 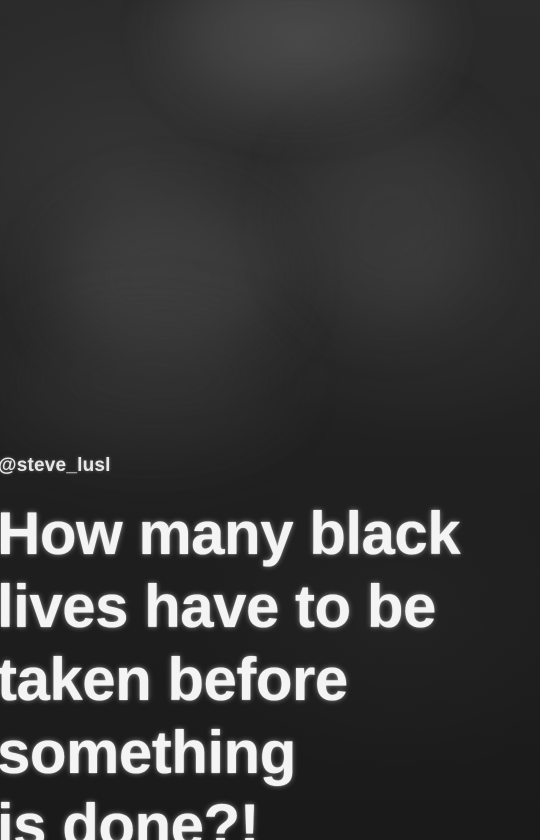 What do you see at coordinates (55, 465) in the screenshot?
I see `author-handle: @steve_lusl` at bounding box center [55, 465].